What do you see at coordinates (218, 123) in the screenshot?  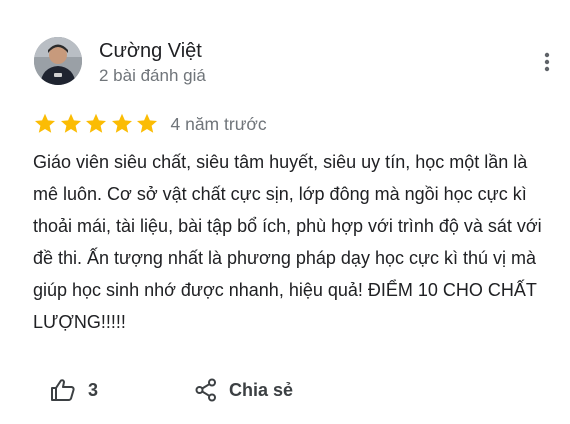 I see `review-time: 4 năm trước` at bounding box center [218, 123].